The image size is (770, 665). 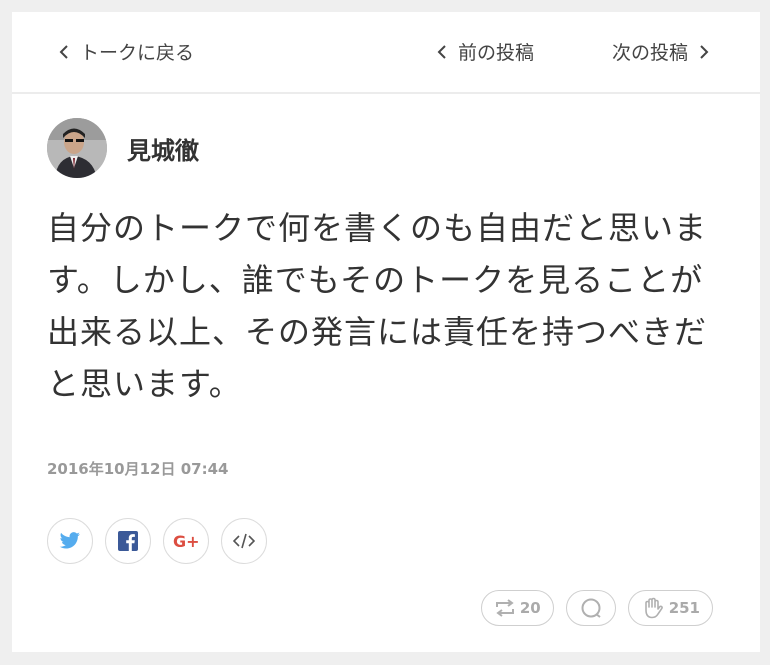 I want to click on post-actions: 20 251, so click(x=596, y=608).